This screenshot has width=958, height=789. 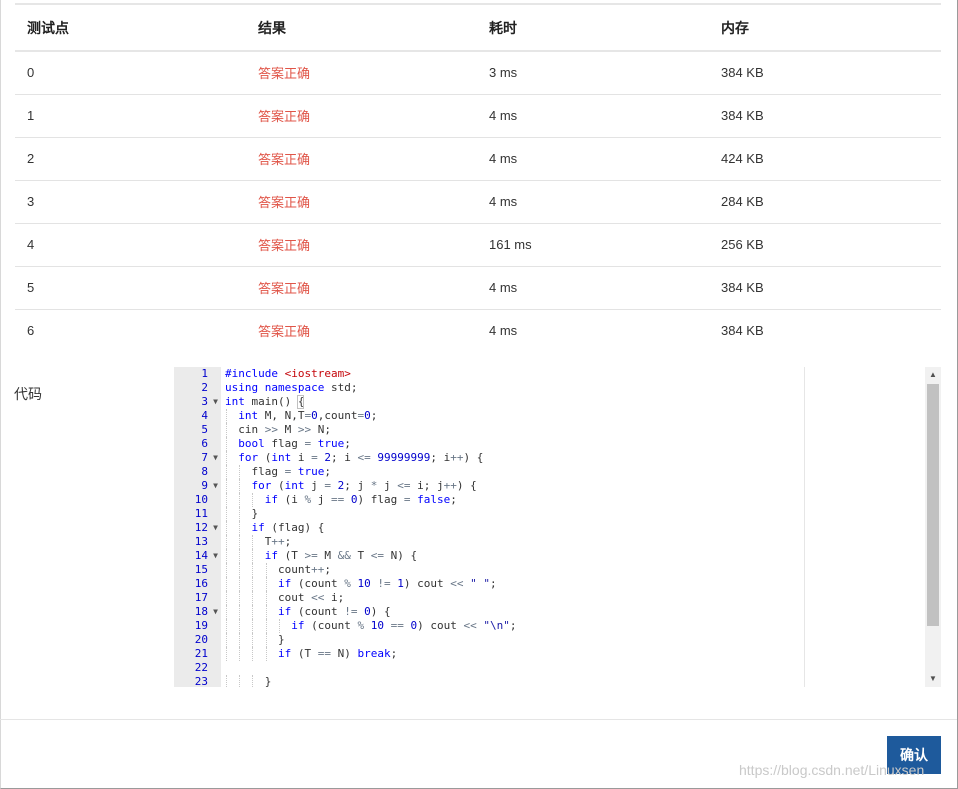 What do you see at coordinates (204, 471) in the screenshot?
I see `line-number: 8` at bounding box center [204, 471].